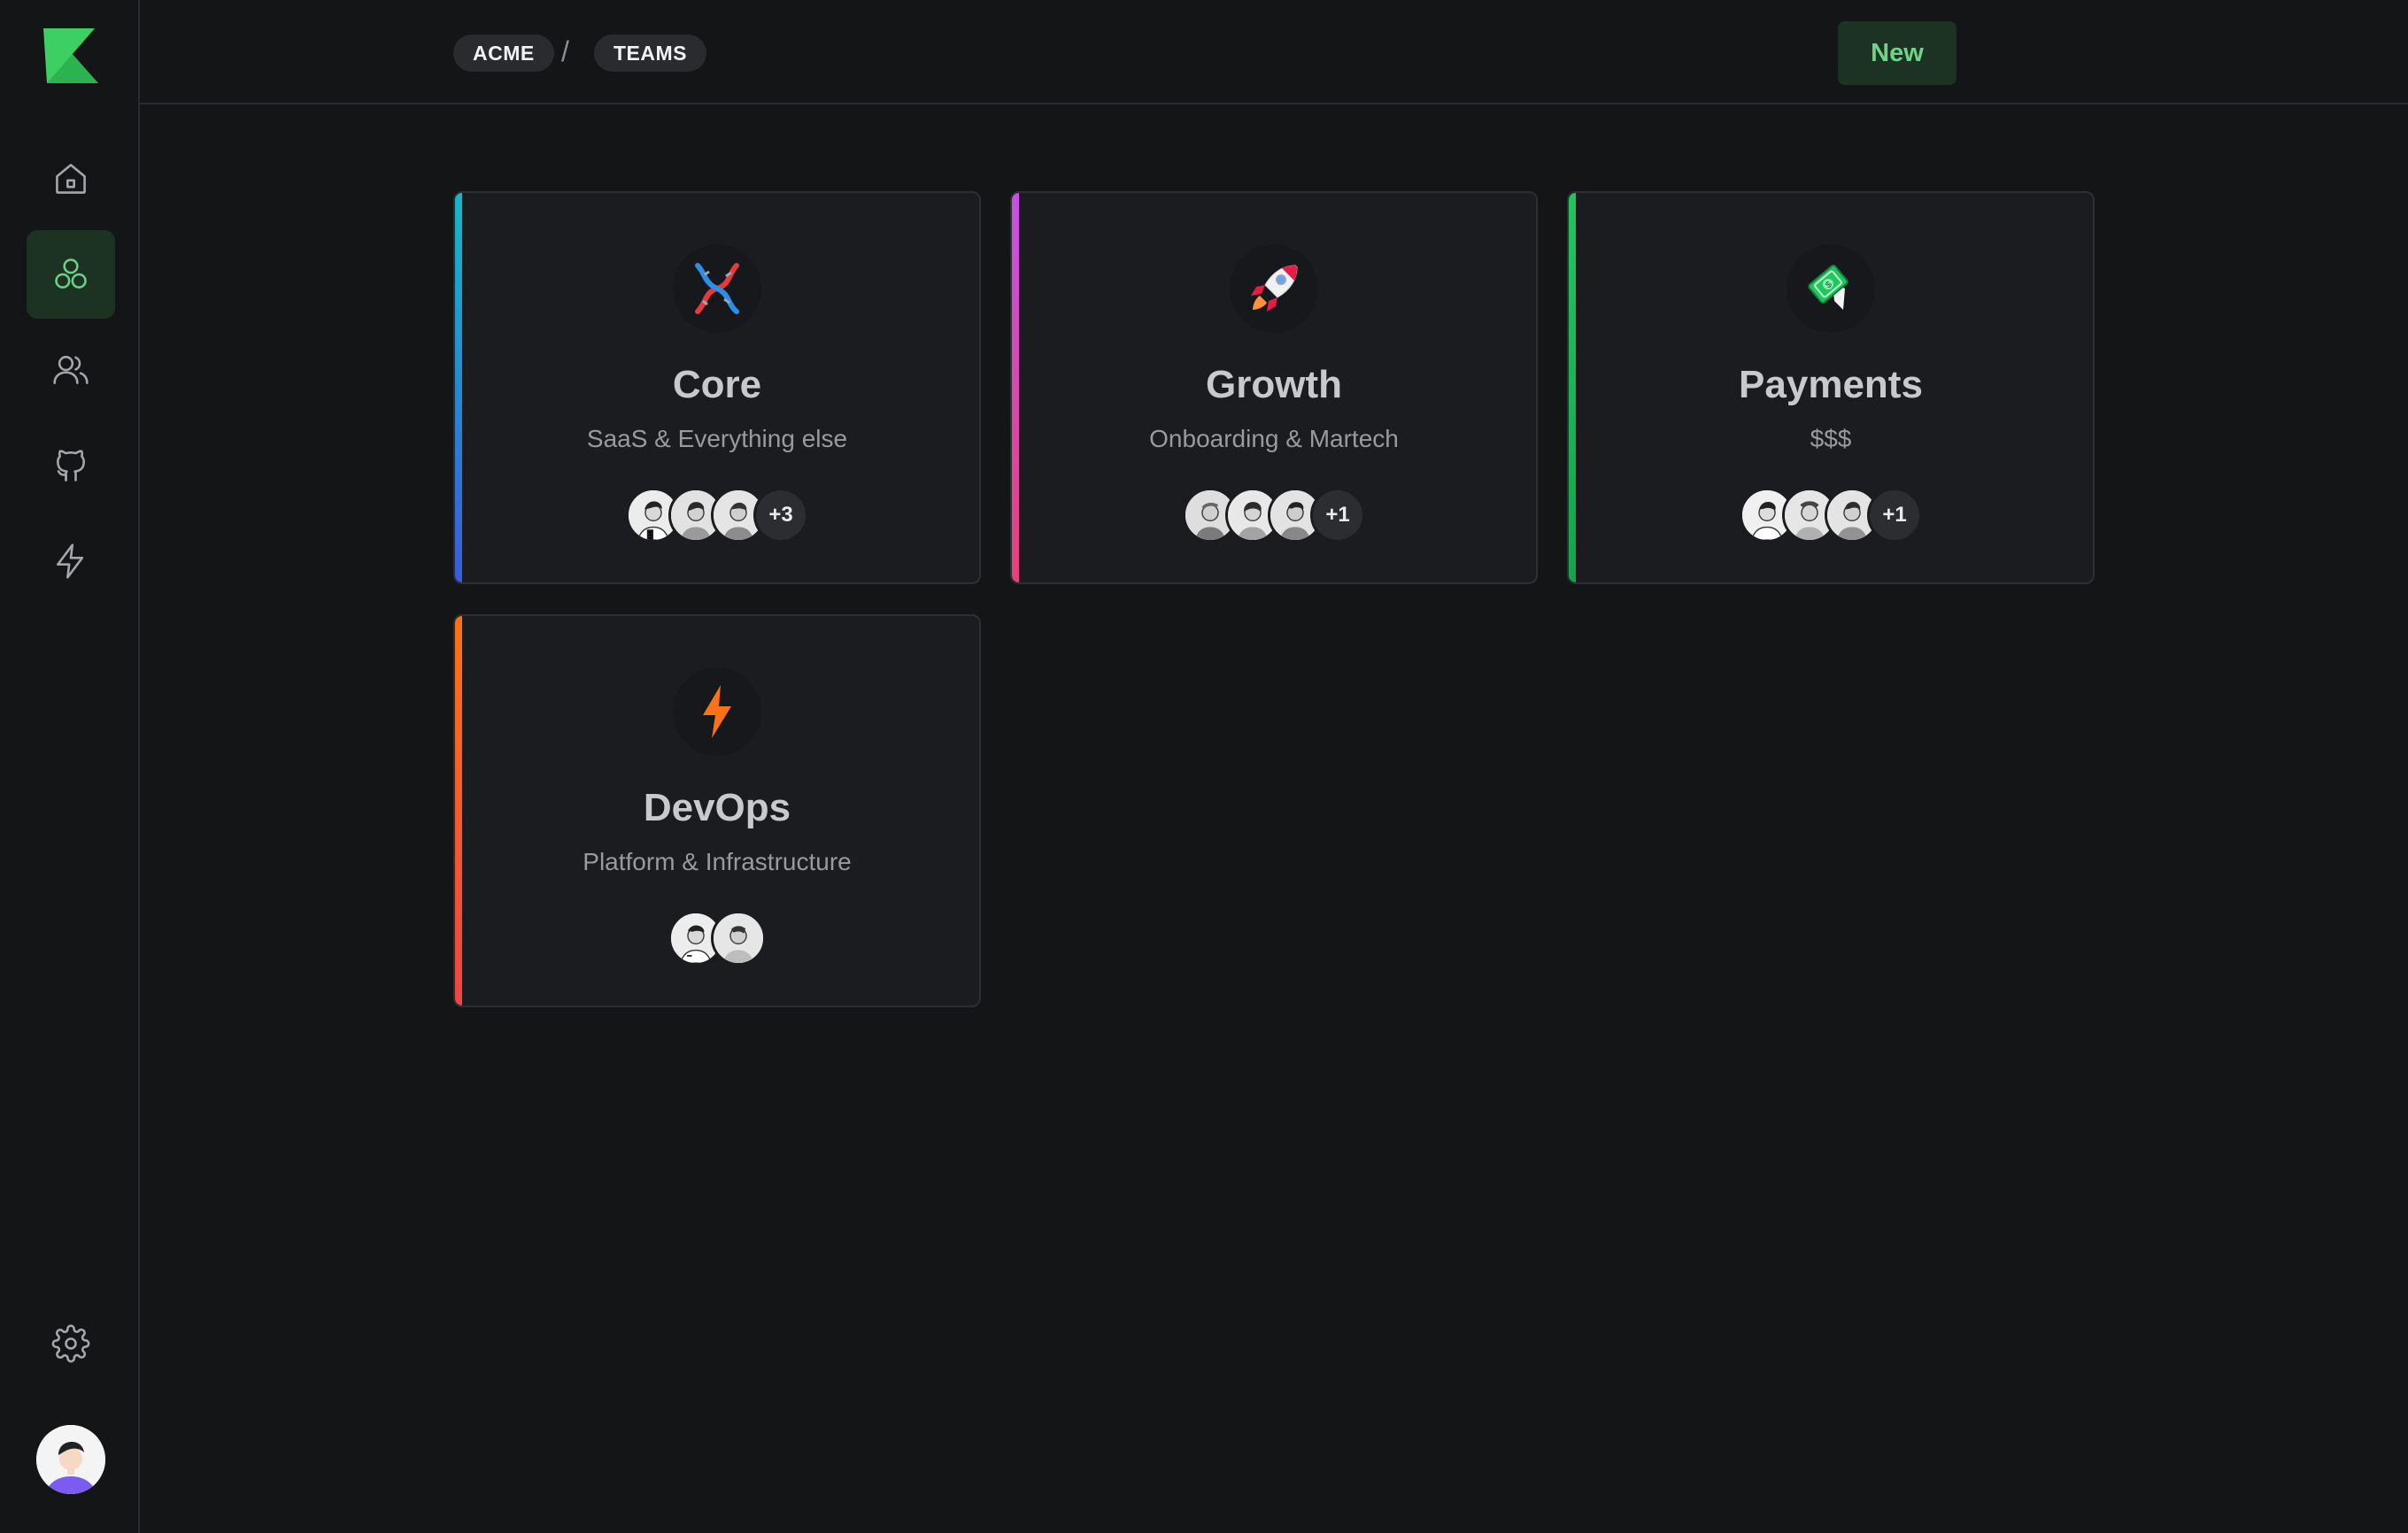 The height and width of the screenshot is (1533, 2408). I want to click on app-logo, so click(71, 56).